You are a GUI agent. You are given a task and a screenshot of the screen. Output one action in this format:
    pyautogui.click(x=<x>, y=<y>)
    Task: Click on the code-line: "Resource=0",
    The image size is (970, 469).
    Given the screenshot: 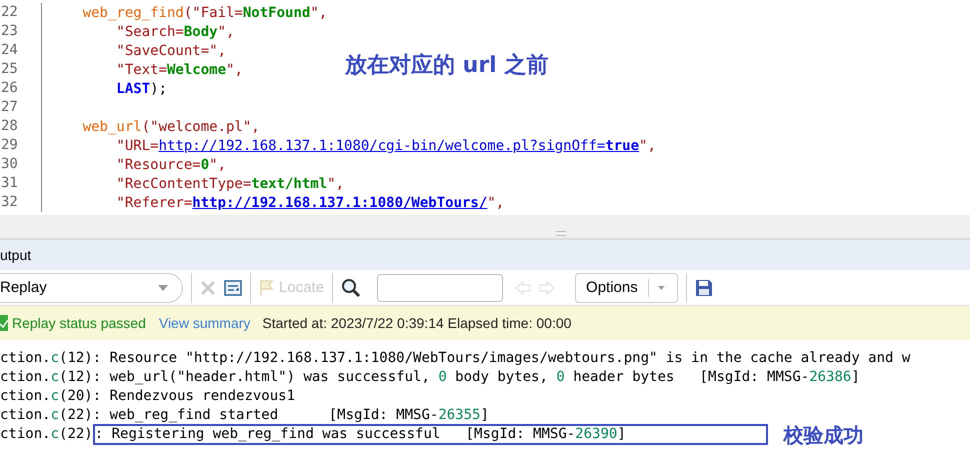 What is the action you would take?
    pyautogui.click(x=171, y=164)
    